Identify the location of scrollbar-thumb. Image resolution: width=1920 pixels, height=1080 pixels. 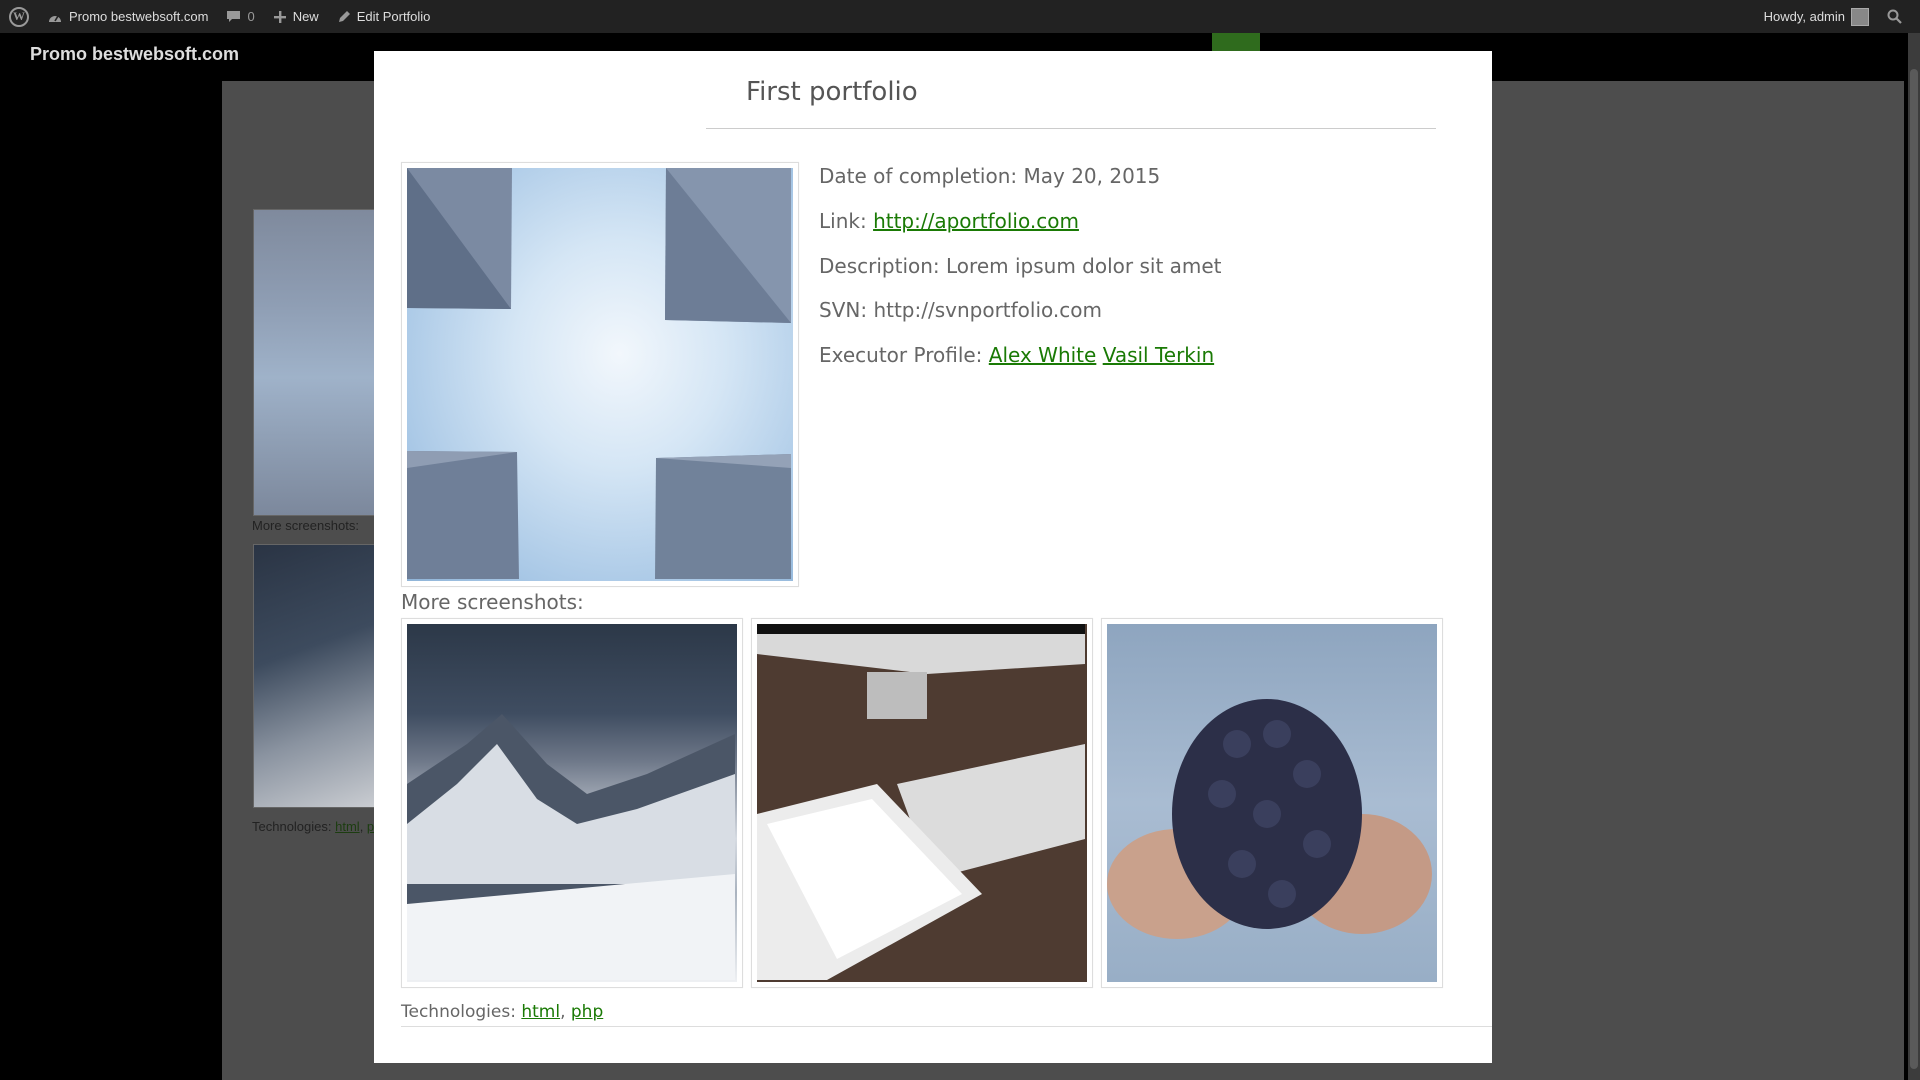
(1914, 569).